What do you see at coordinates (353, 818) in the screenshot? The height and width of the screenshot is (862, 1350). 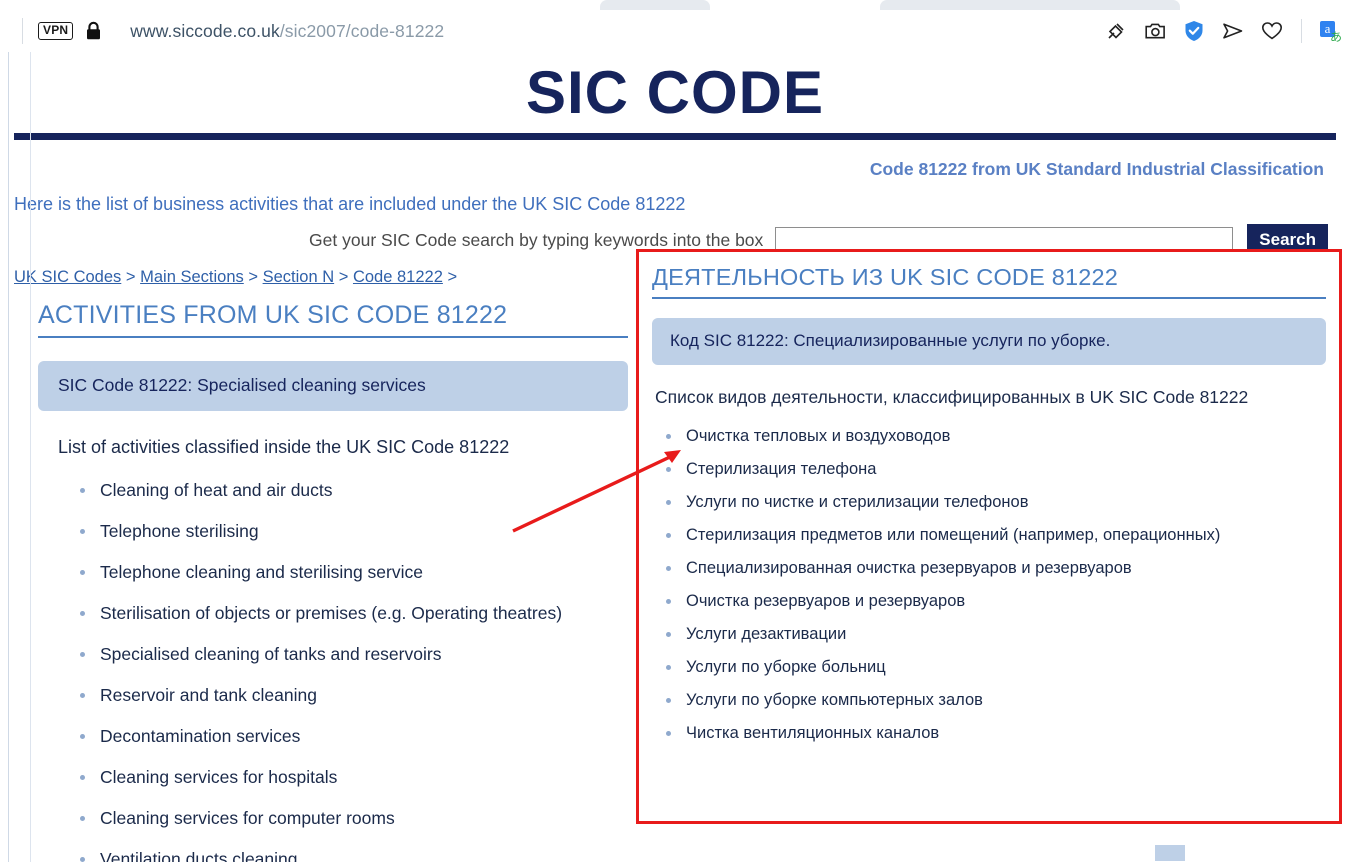 I see `list-item: Cleaning services for computer rooms` at bounding box center [353, 818].